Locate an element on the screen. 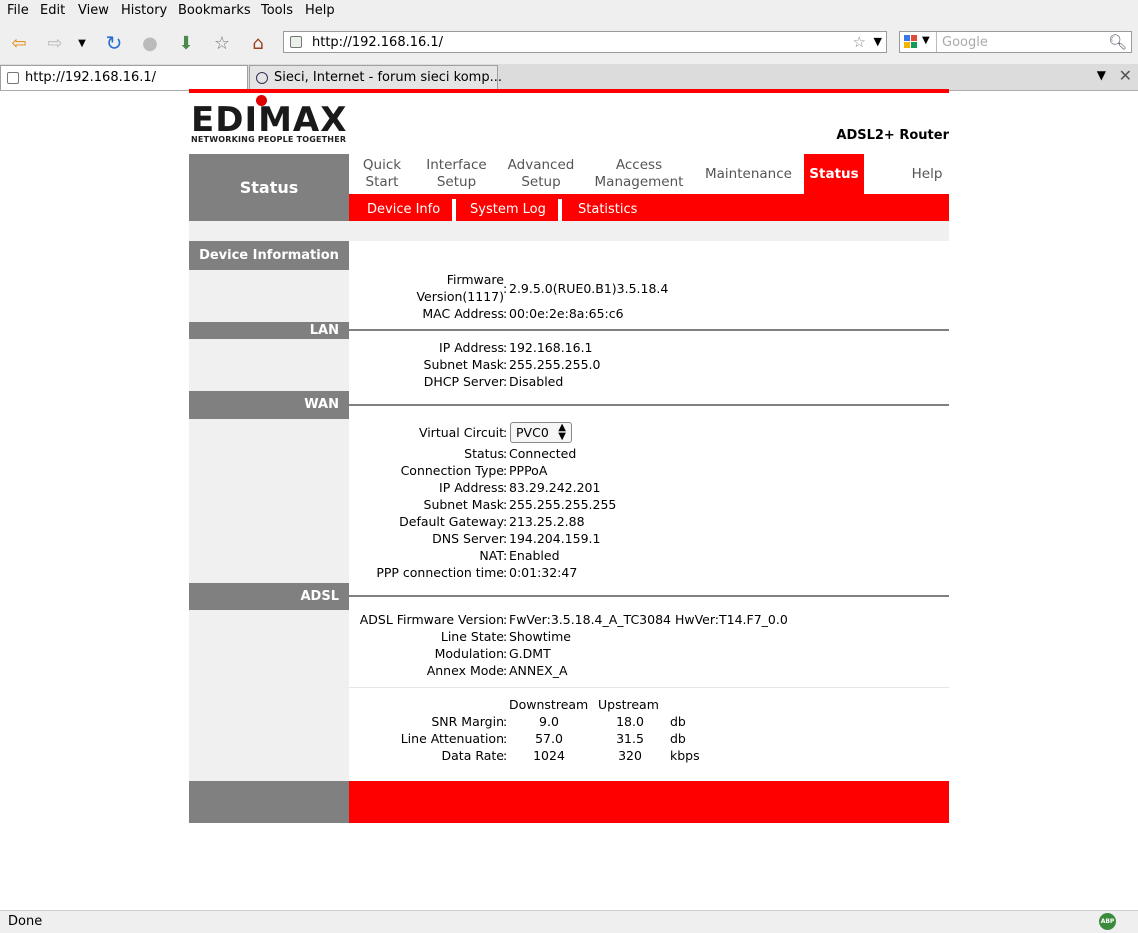 This screenshot has height=933, width=1138. bookmark-star-icon: ☆ is located at coordinates (859, 42).